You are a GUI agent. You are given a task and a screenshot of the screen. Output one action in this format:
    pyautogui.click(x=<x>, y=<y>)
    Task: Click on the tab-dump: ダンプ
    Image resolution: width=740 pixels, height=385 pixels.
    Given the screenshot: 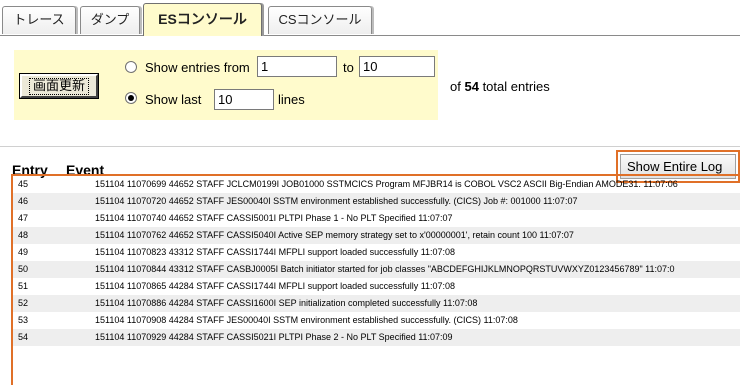 What is the action you would take?
    pyautogui.click(x=110, y=20)
    